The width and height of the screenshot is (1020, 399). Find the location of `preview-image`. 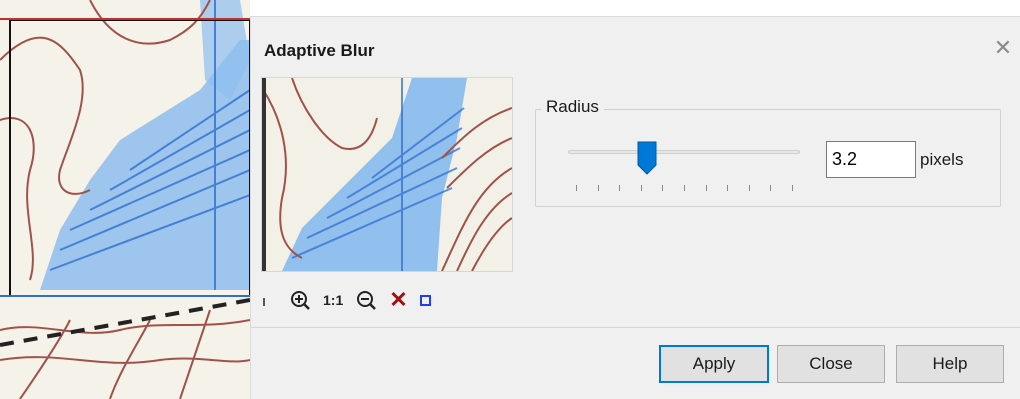

preview-image is located at coordinates (387, 174).